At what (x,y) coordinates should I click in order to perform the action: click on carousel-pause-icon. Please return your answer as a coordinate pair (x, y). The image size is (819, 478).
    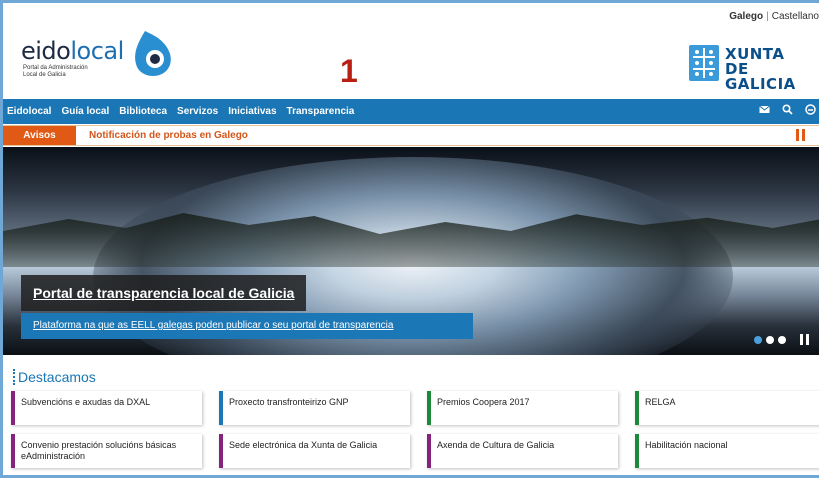
    Looking at the image, I should click on (805, 339).